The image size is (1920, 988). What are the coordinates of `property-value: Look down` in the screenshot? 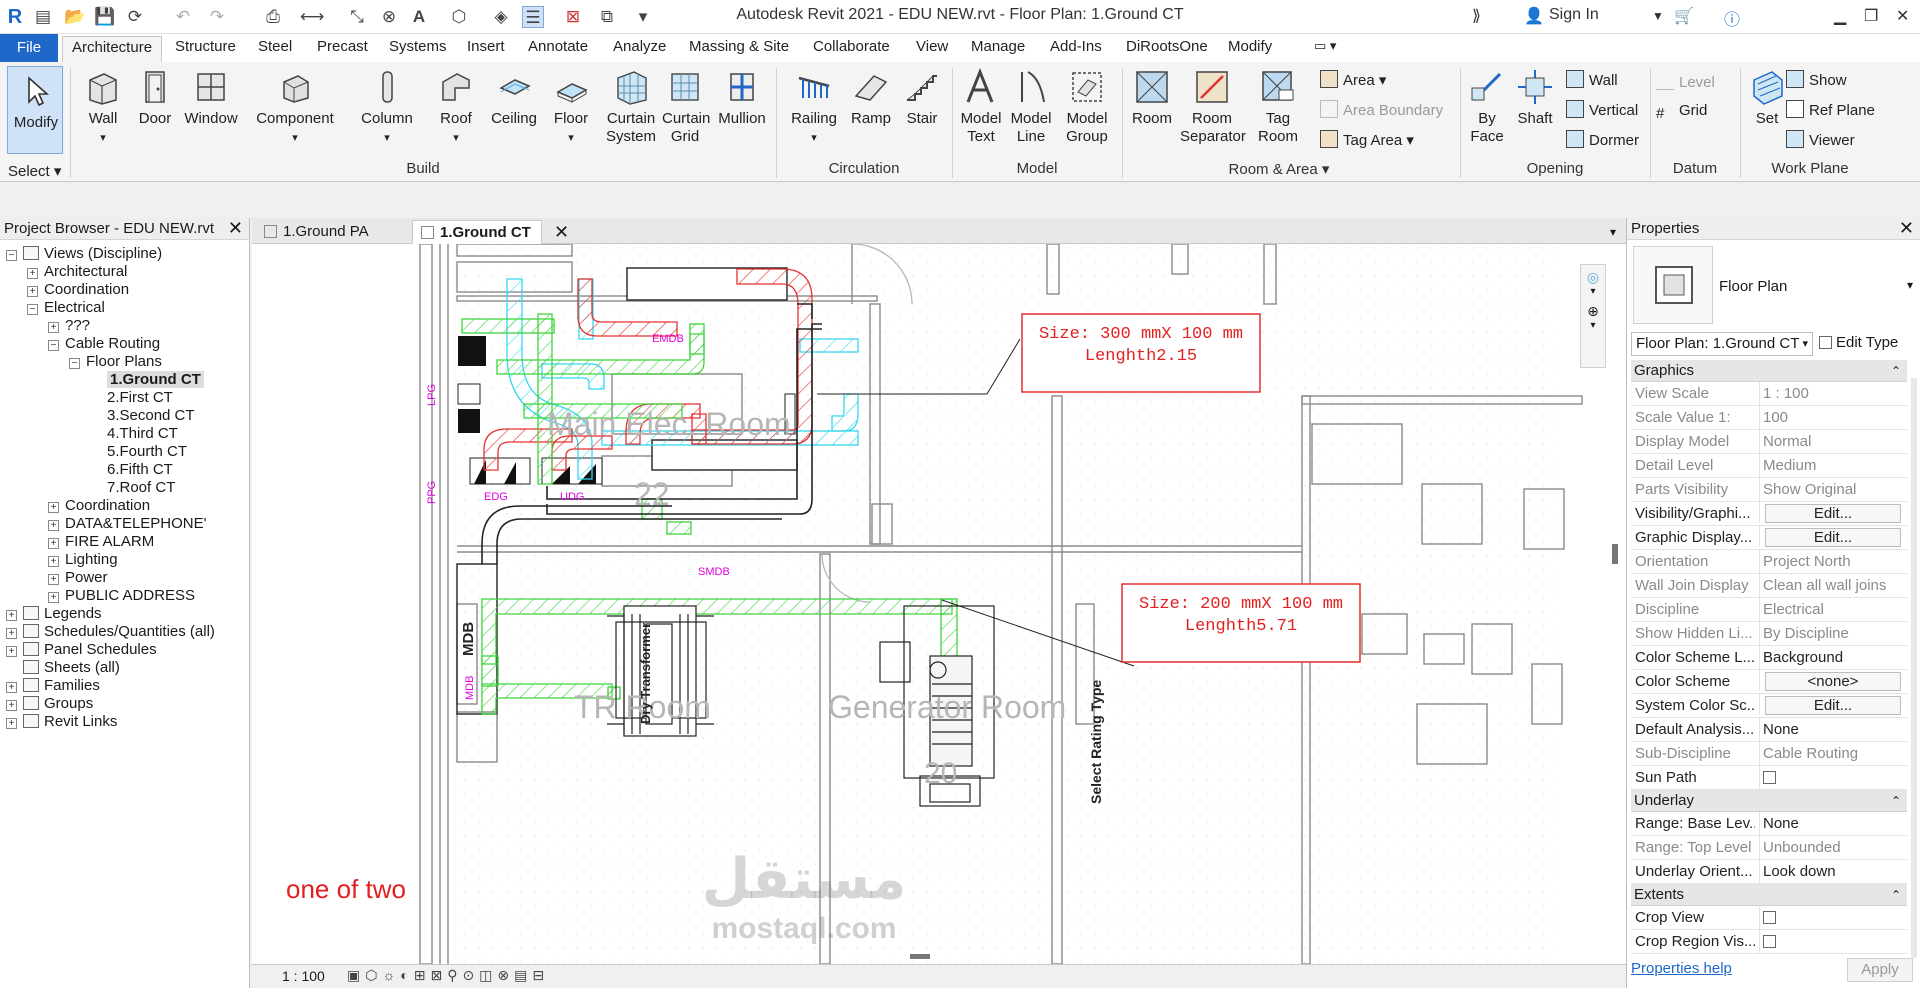 It's located at (1799, 871).